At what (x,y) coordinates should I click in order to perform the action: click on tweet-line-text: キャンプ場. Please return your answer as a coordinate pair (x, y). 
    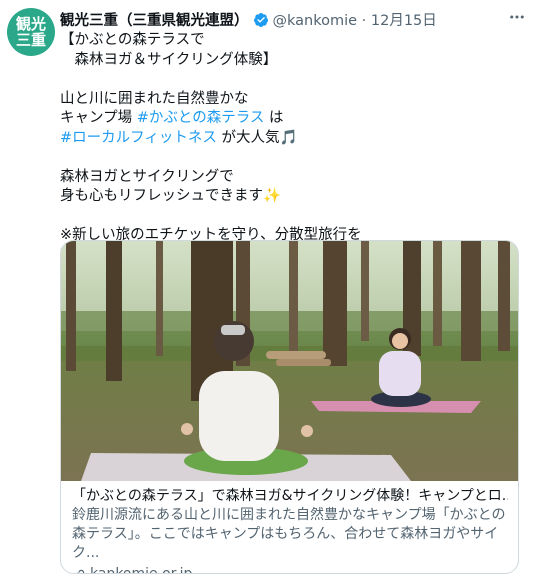
    Looking at the image, I should click on (98, 118).